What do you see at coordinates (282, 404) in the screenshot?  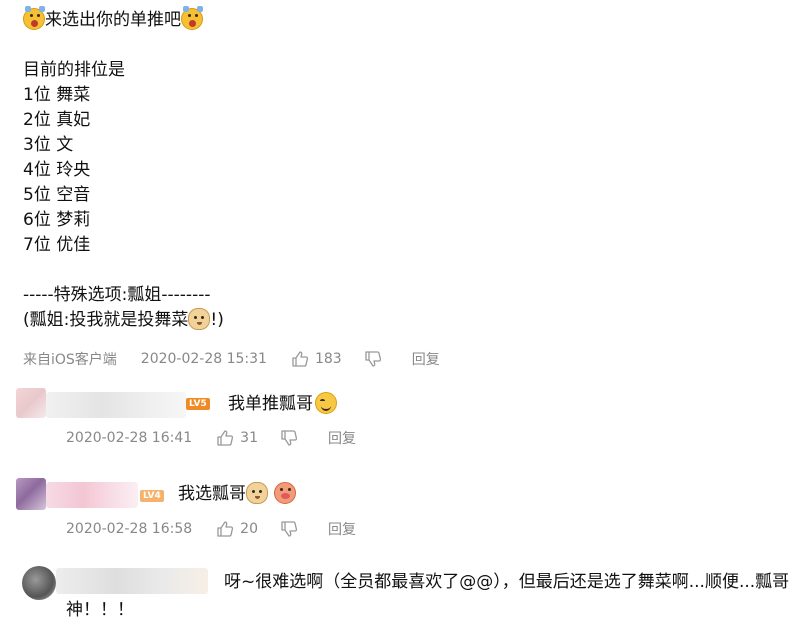 I see `comment-text: 我单推瓢哥` at bounding box center [282, 404].